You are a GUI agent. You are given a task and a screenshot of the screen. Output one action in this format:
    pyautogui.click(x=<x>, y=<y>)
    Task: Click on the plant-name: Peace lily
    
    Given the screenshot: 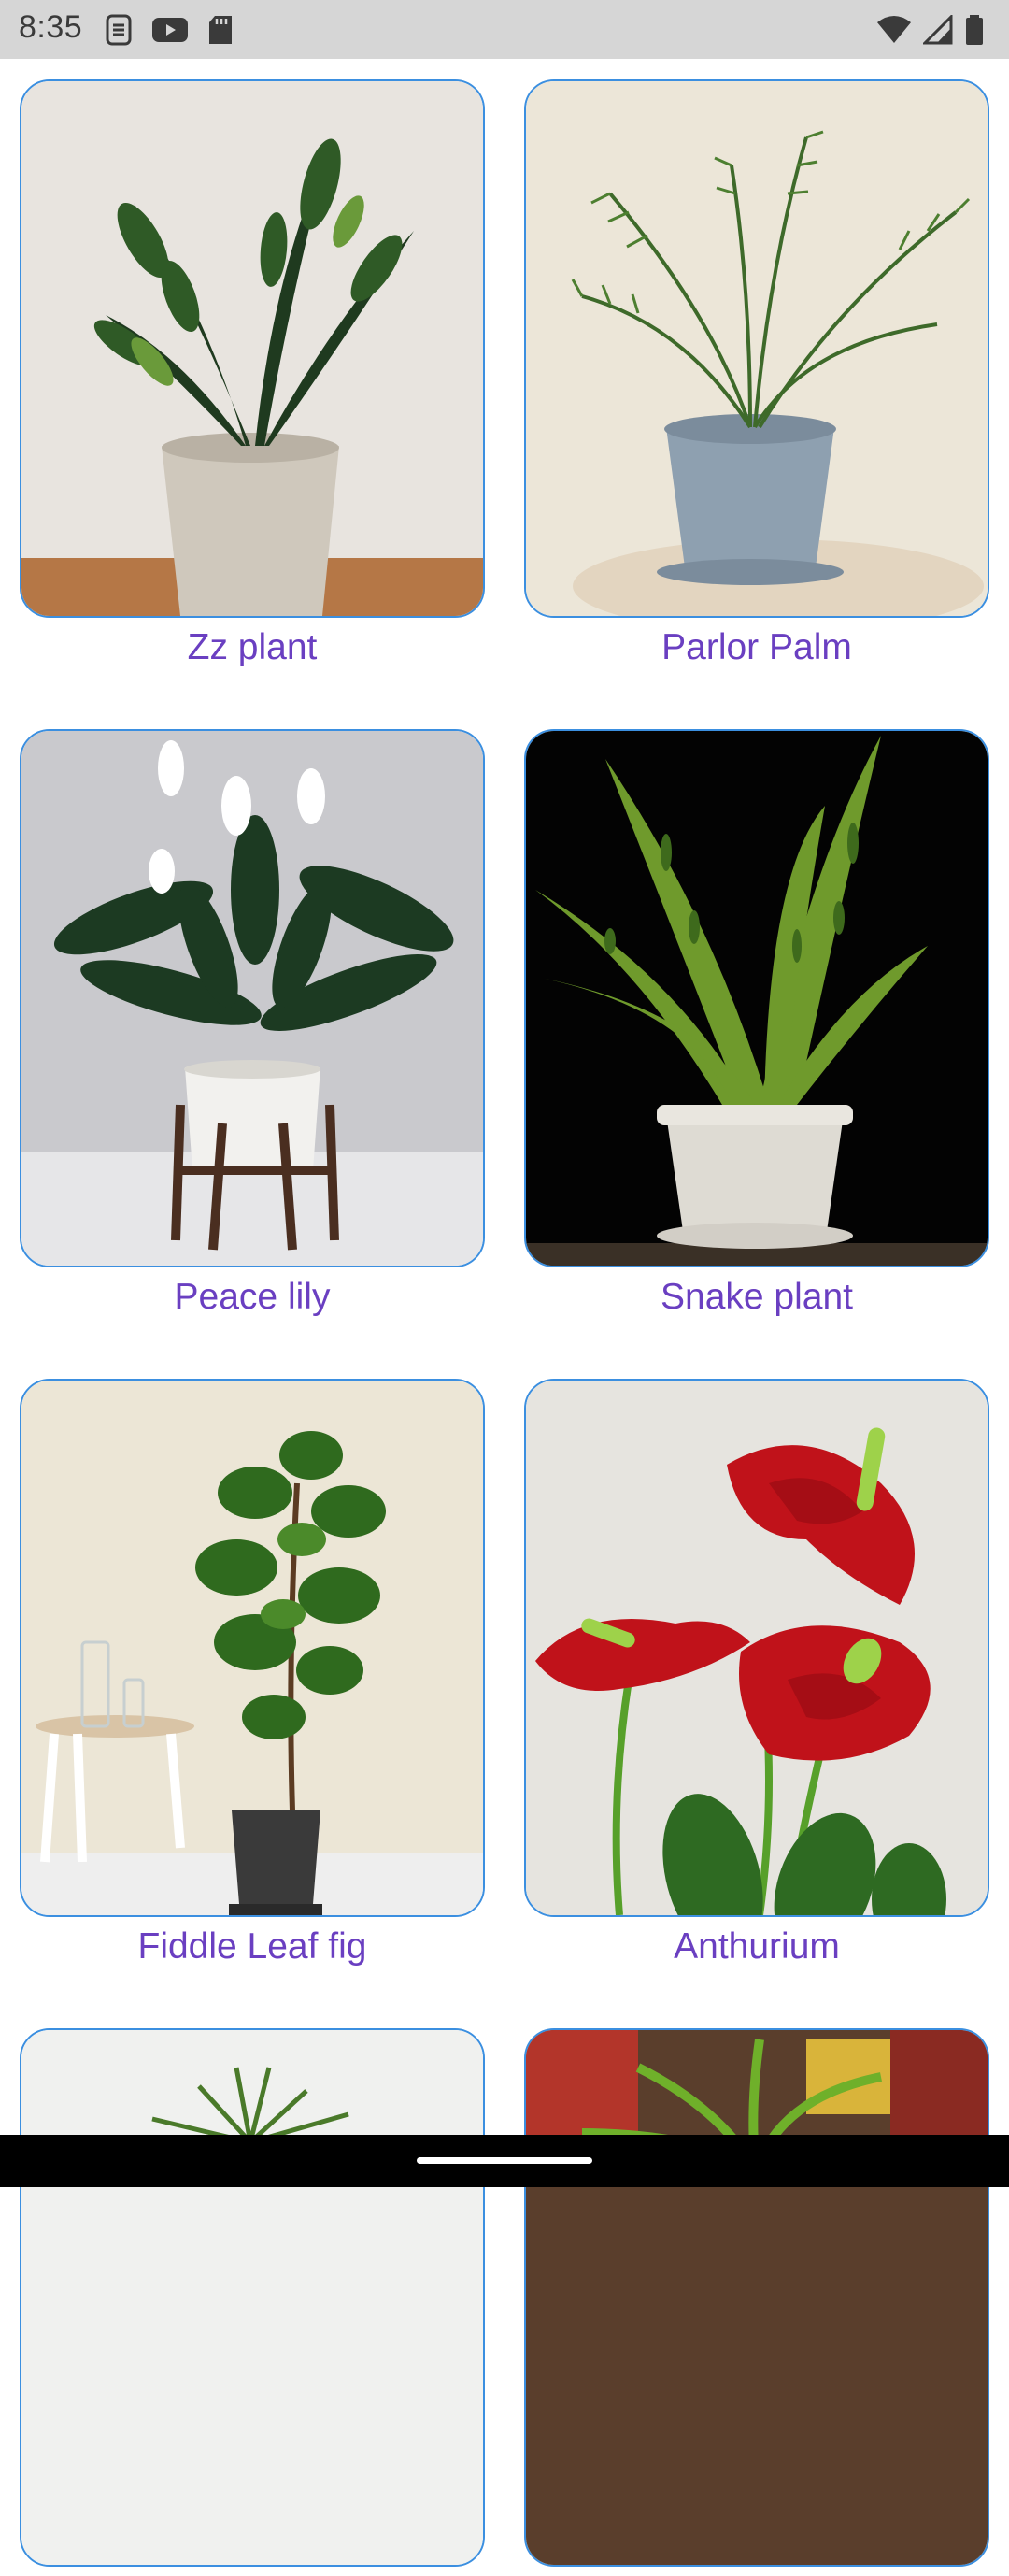 What is the action you would take?
    pyautogui.click(x=252, y=1297)
    